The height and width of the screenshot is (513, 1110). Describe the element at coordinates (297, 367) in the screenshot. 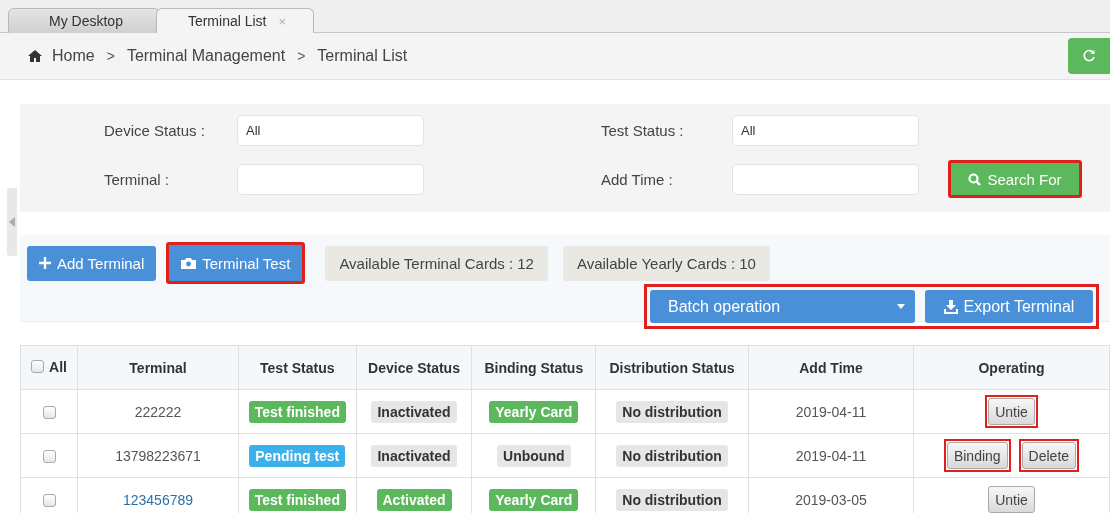

I see `column-header: Test Status` at that location.